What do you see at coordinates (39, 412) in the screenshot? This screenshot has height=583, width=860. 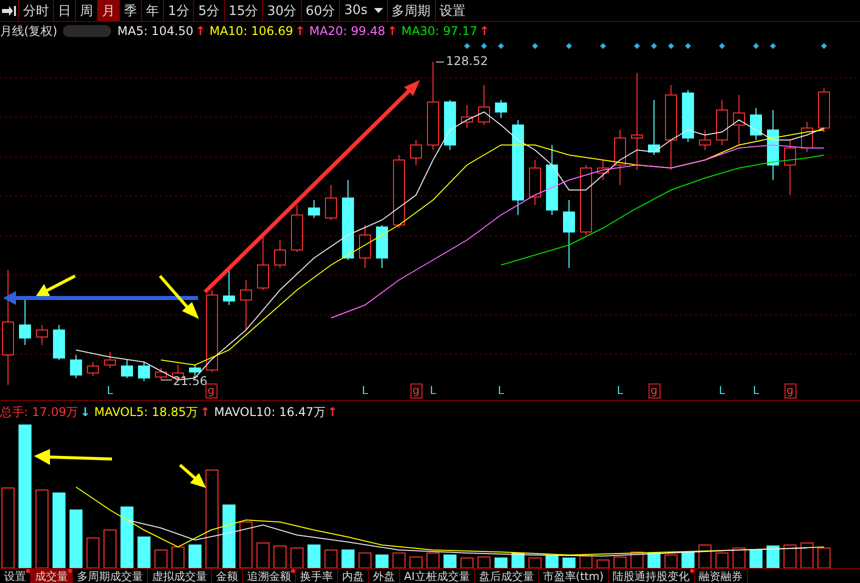 I see `volume-value: 总手: 17.09万` at bounding box center [39, 412].